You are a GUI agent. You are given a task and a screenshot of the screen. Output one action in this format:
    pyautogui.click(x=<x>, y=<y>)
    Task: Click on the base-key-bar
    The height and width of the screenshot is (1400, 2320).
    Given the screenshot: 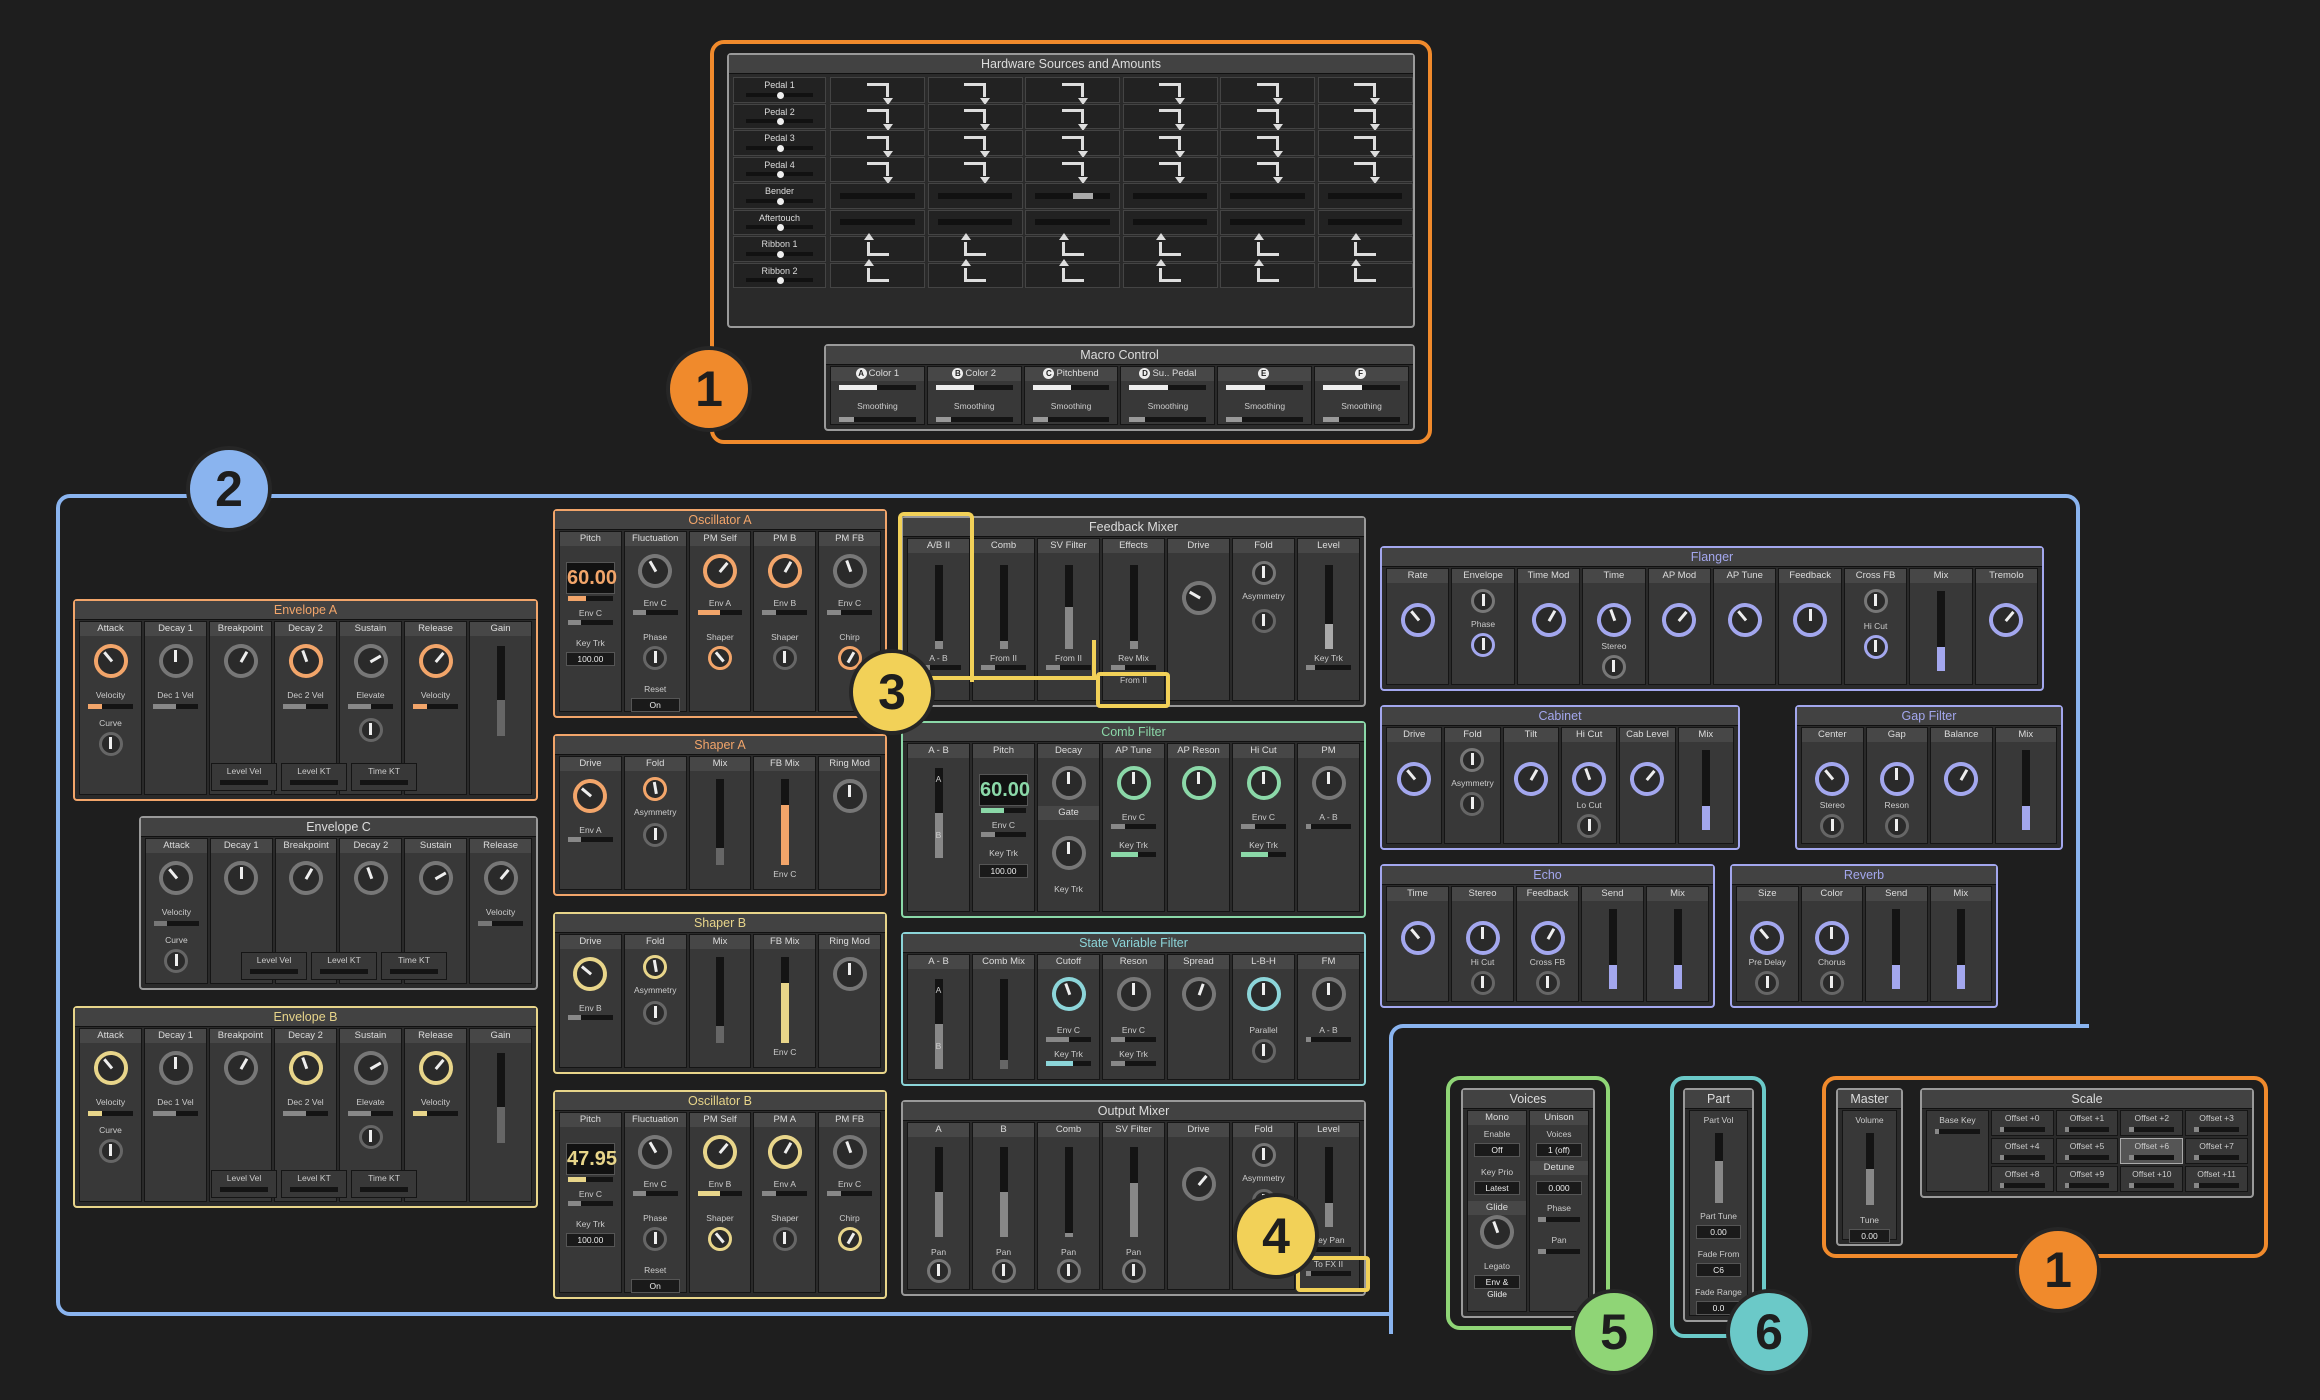 What is the action you would take?
    pyautogui.click(x=1957, y=1131)
    